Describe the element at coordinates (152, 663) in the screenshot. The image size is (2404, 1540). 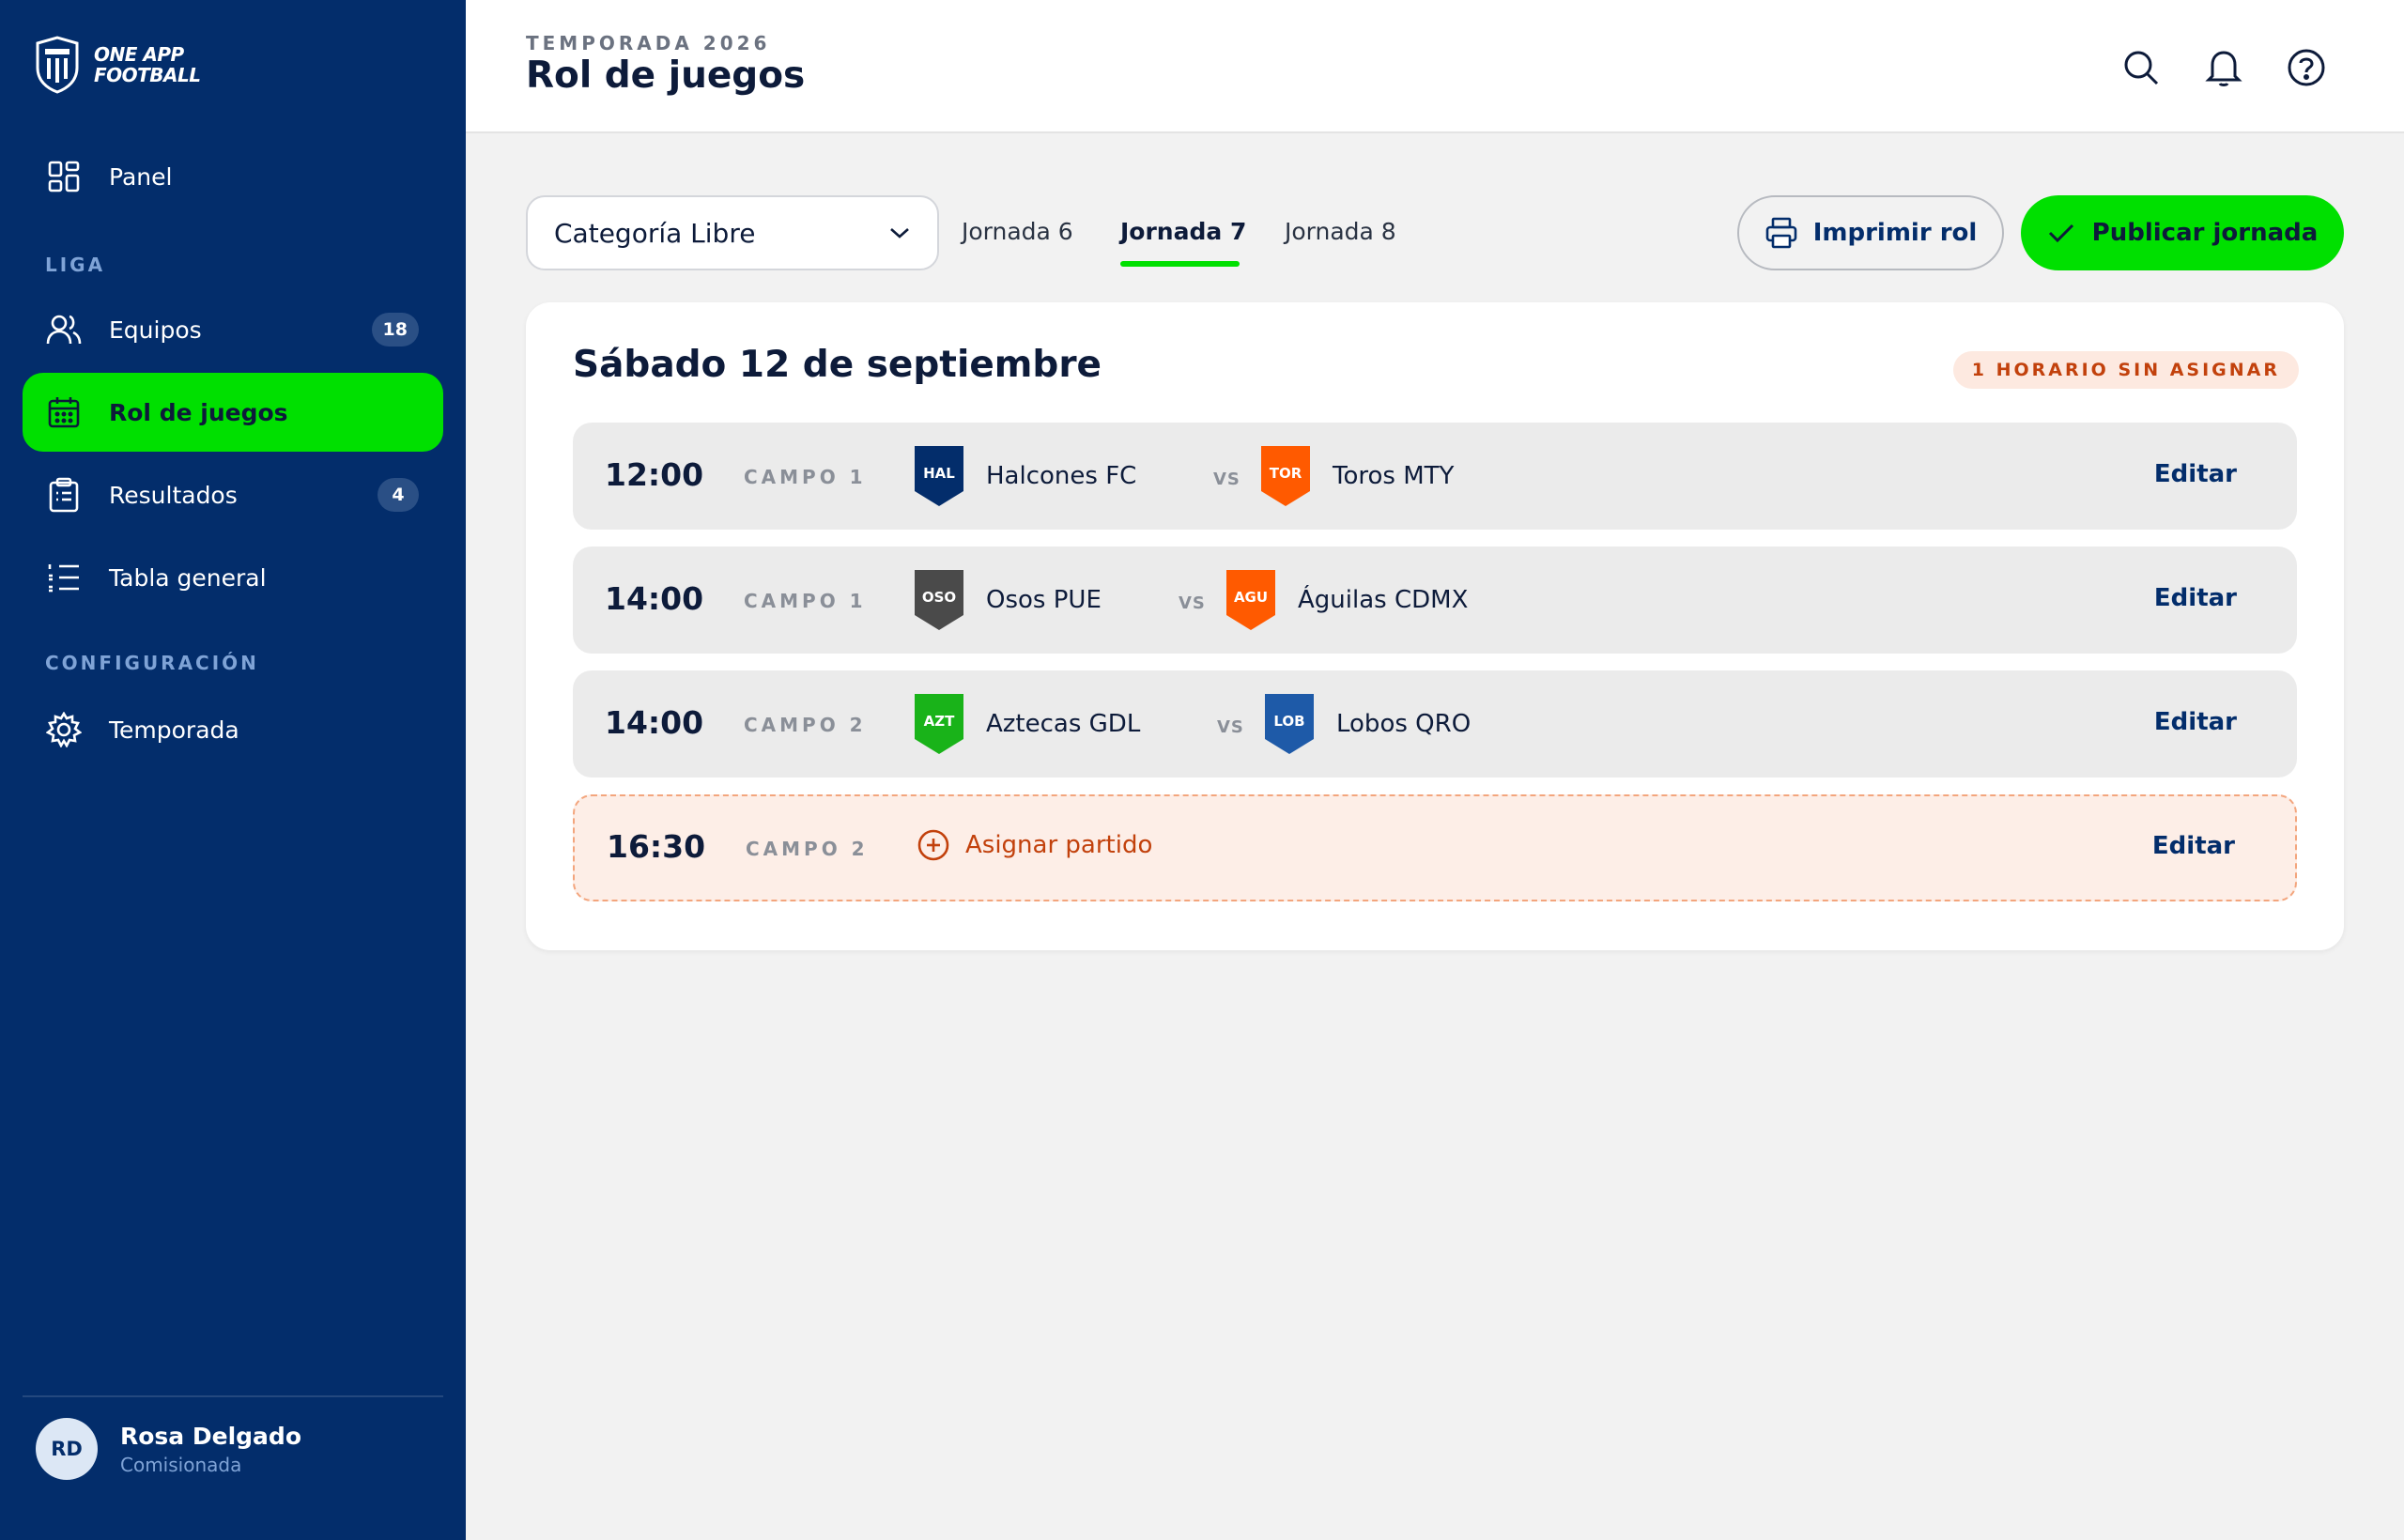
I see `section-label-configuracion: CONFIGURACIÓN` at that location.